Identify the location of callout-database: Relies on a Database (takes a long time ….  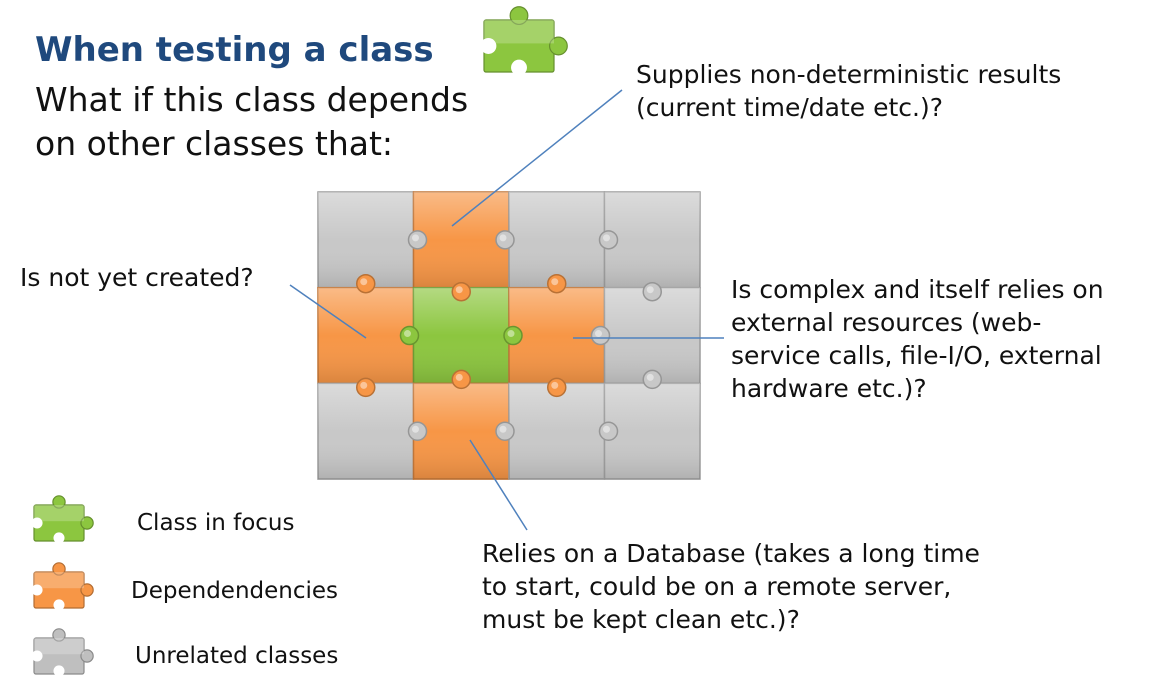
(731, 586).